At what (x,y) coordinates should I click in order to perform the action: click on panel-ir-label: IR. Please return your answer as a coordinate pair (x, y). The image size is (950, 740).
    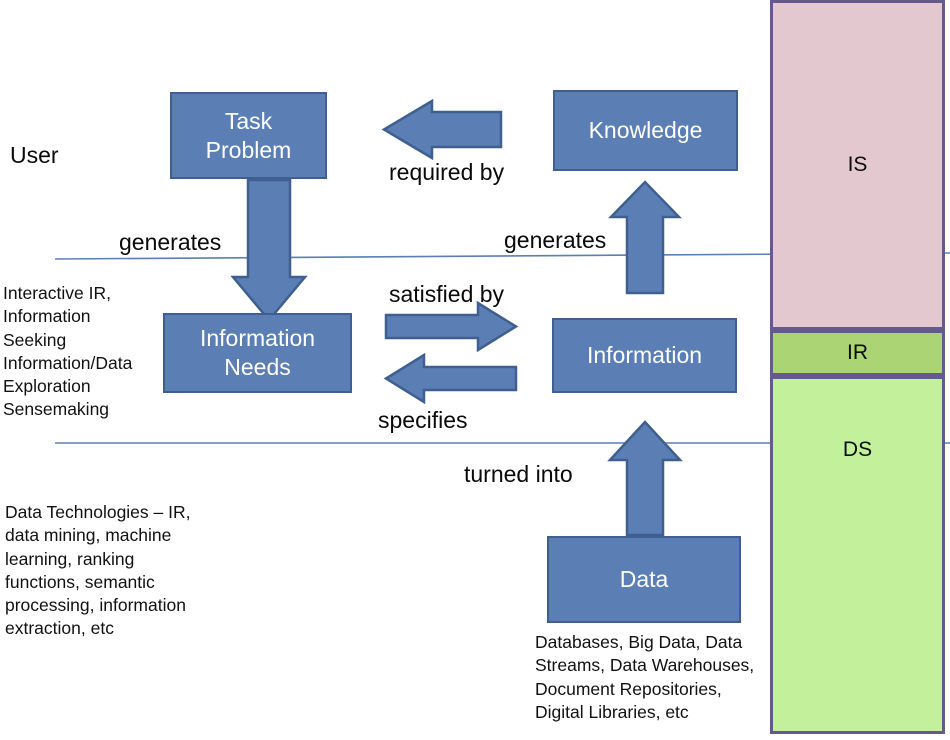
    Looking at the image, I should click on (857, 352).